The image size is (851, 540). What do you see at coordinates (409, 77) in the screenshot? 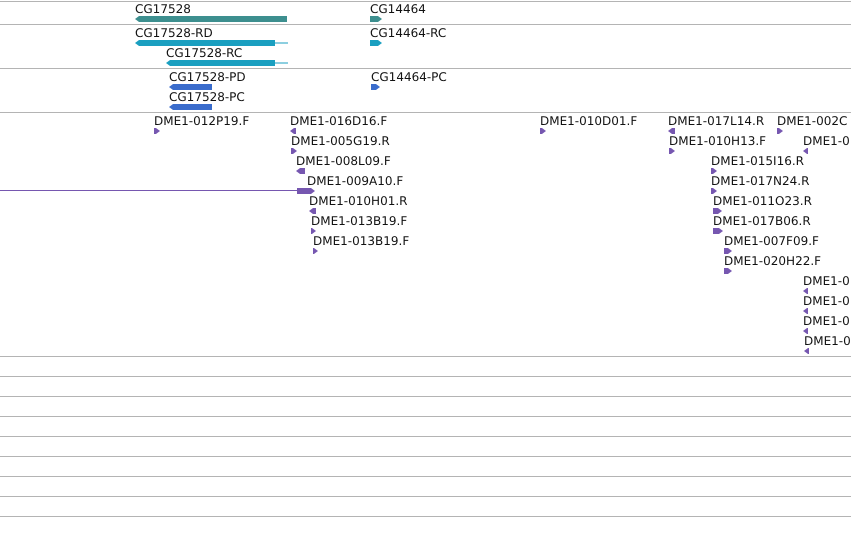
I see `feature-label: CG14464-PC` at bounding box center [409, 77].